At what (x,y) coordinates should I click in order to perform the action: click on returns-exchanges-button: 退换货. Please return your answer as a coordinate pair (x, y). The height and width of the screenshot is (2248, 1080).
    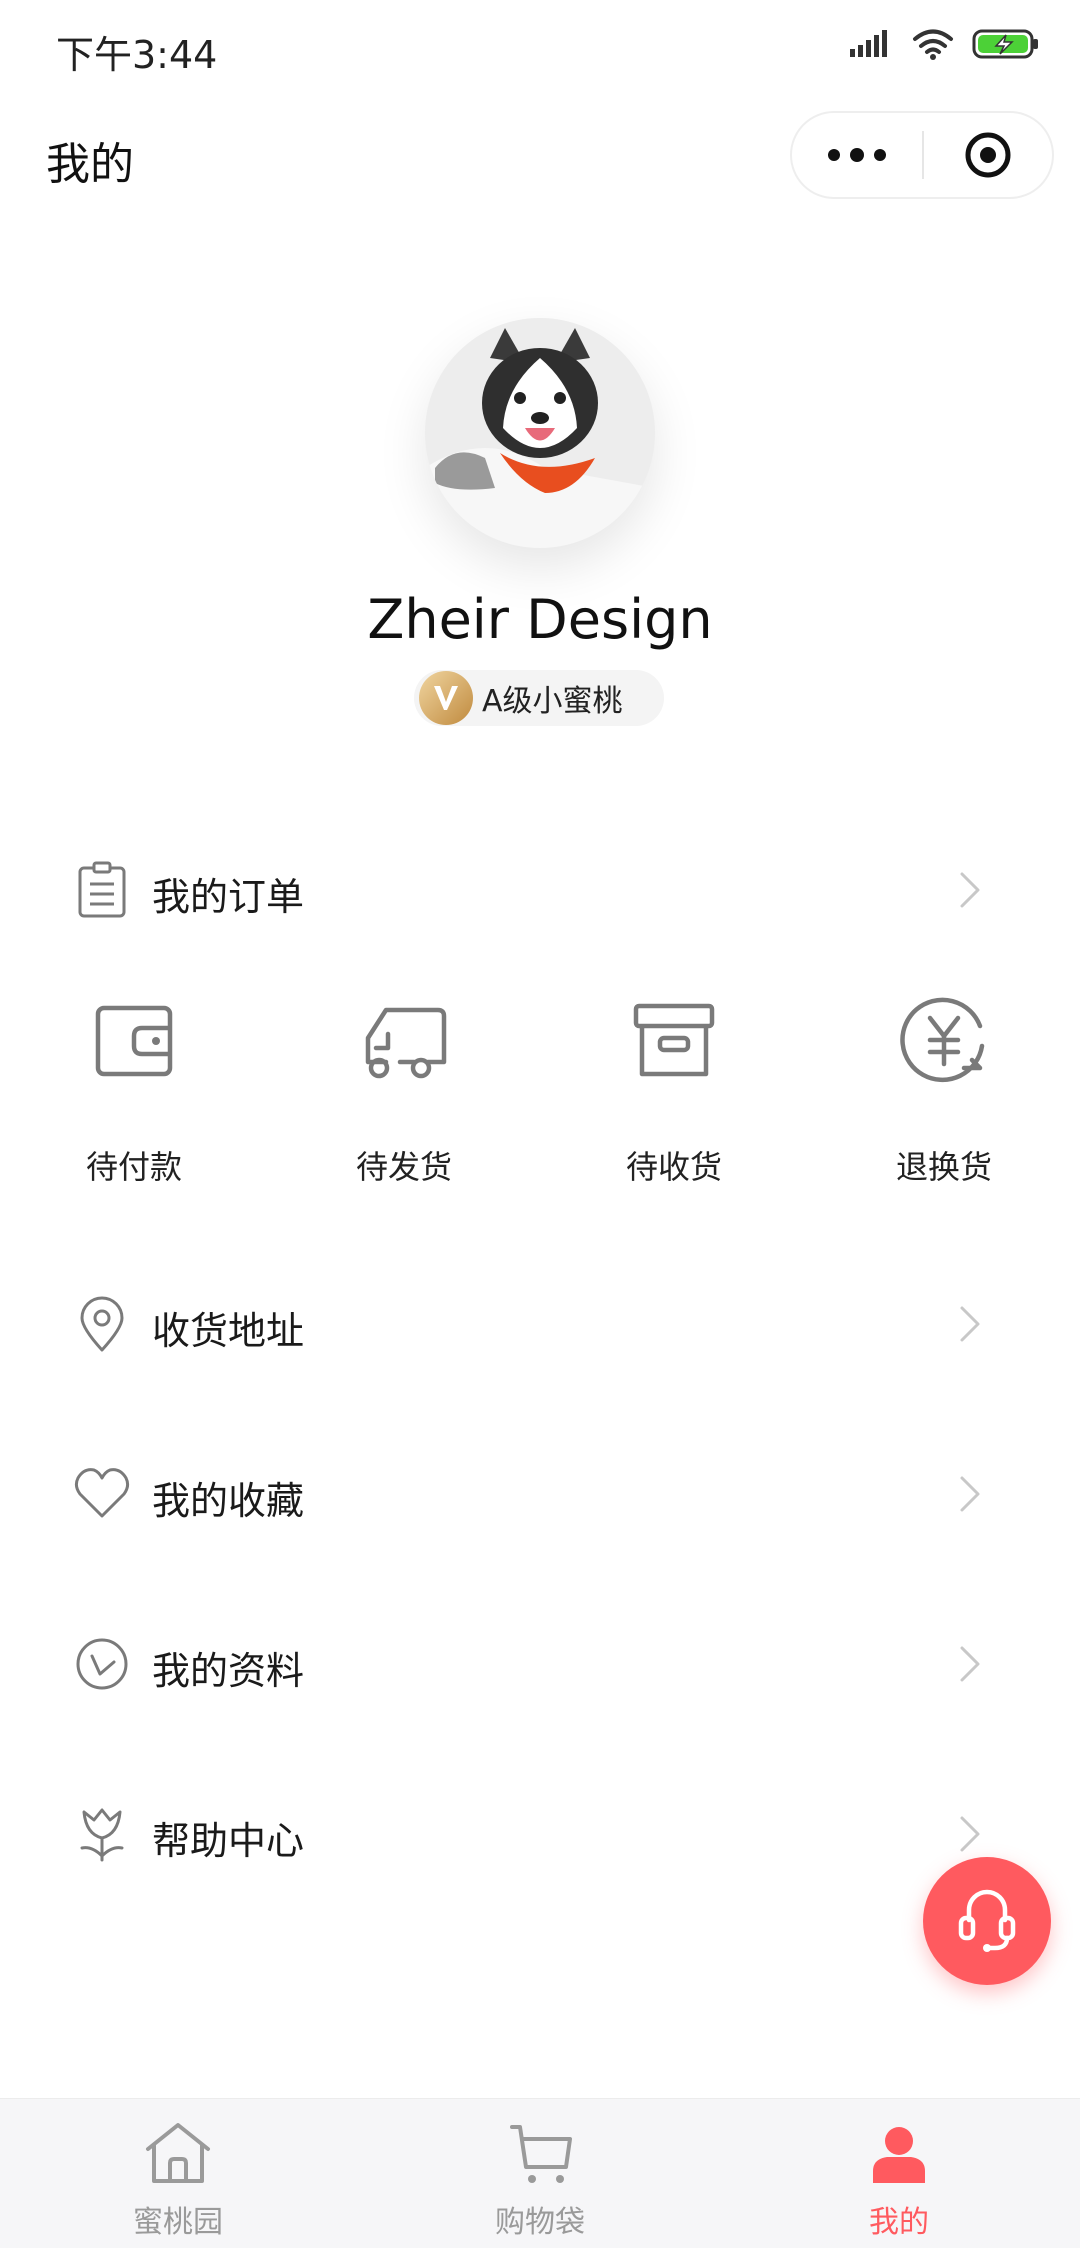
    Looking at the image, I should click on (944, 1100).